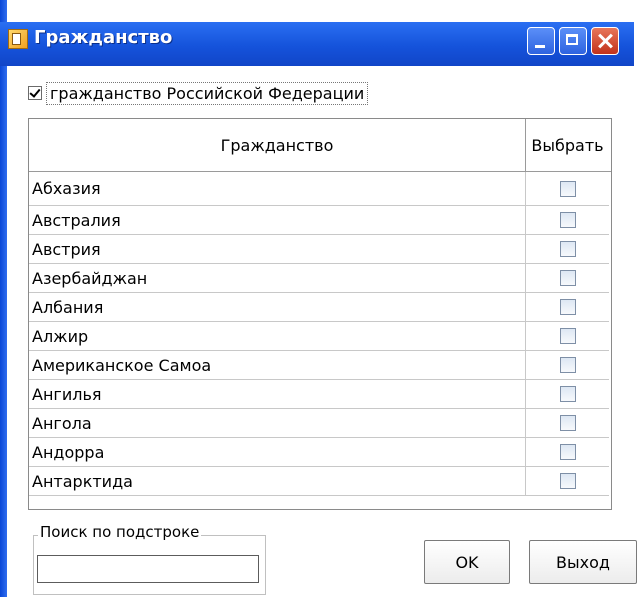 This screenshot has height=597, width=641. I want to click on table-row: Абхазия, so click(319, 189).